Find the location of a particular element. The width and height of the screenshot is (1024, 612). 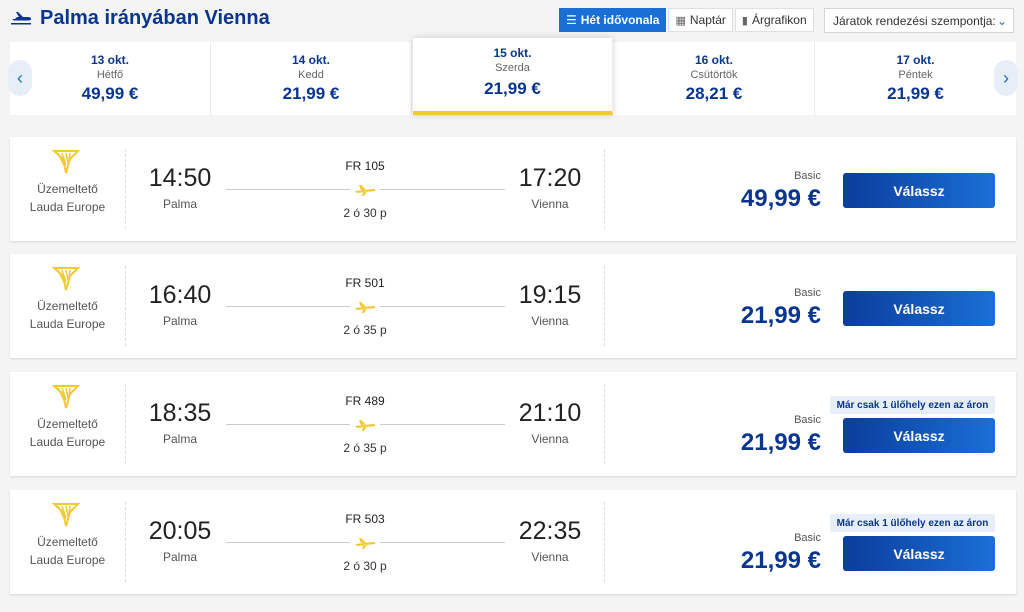

weekday-label: Hétfő is located at coordinates (110, 75).